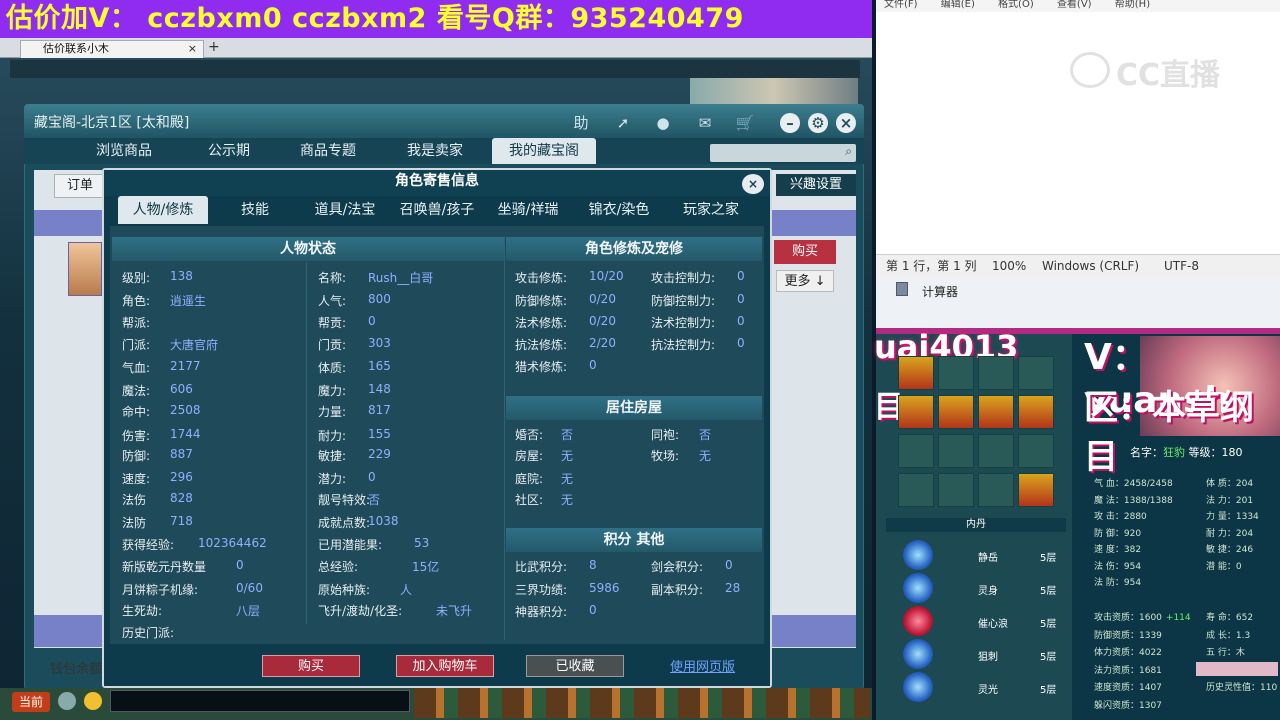  I want to click on tab-seller: 我是卖家, so click(435, 151).